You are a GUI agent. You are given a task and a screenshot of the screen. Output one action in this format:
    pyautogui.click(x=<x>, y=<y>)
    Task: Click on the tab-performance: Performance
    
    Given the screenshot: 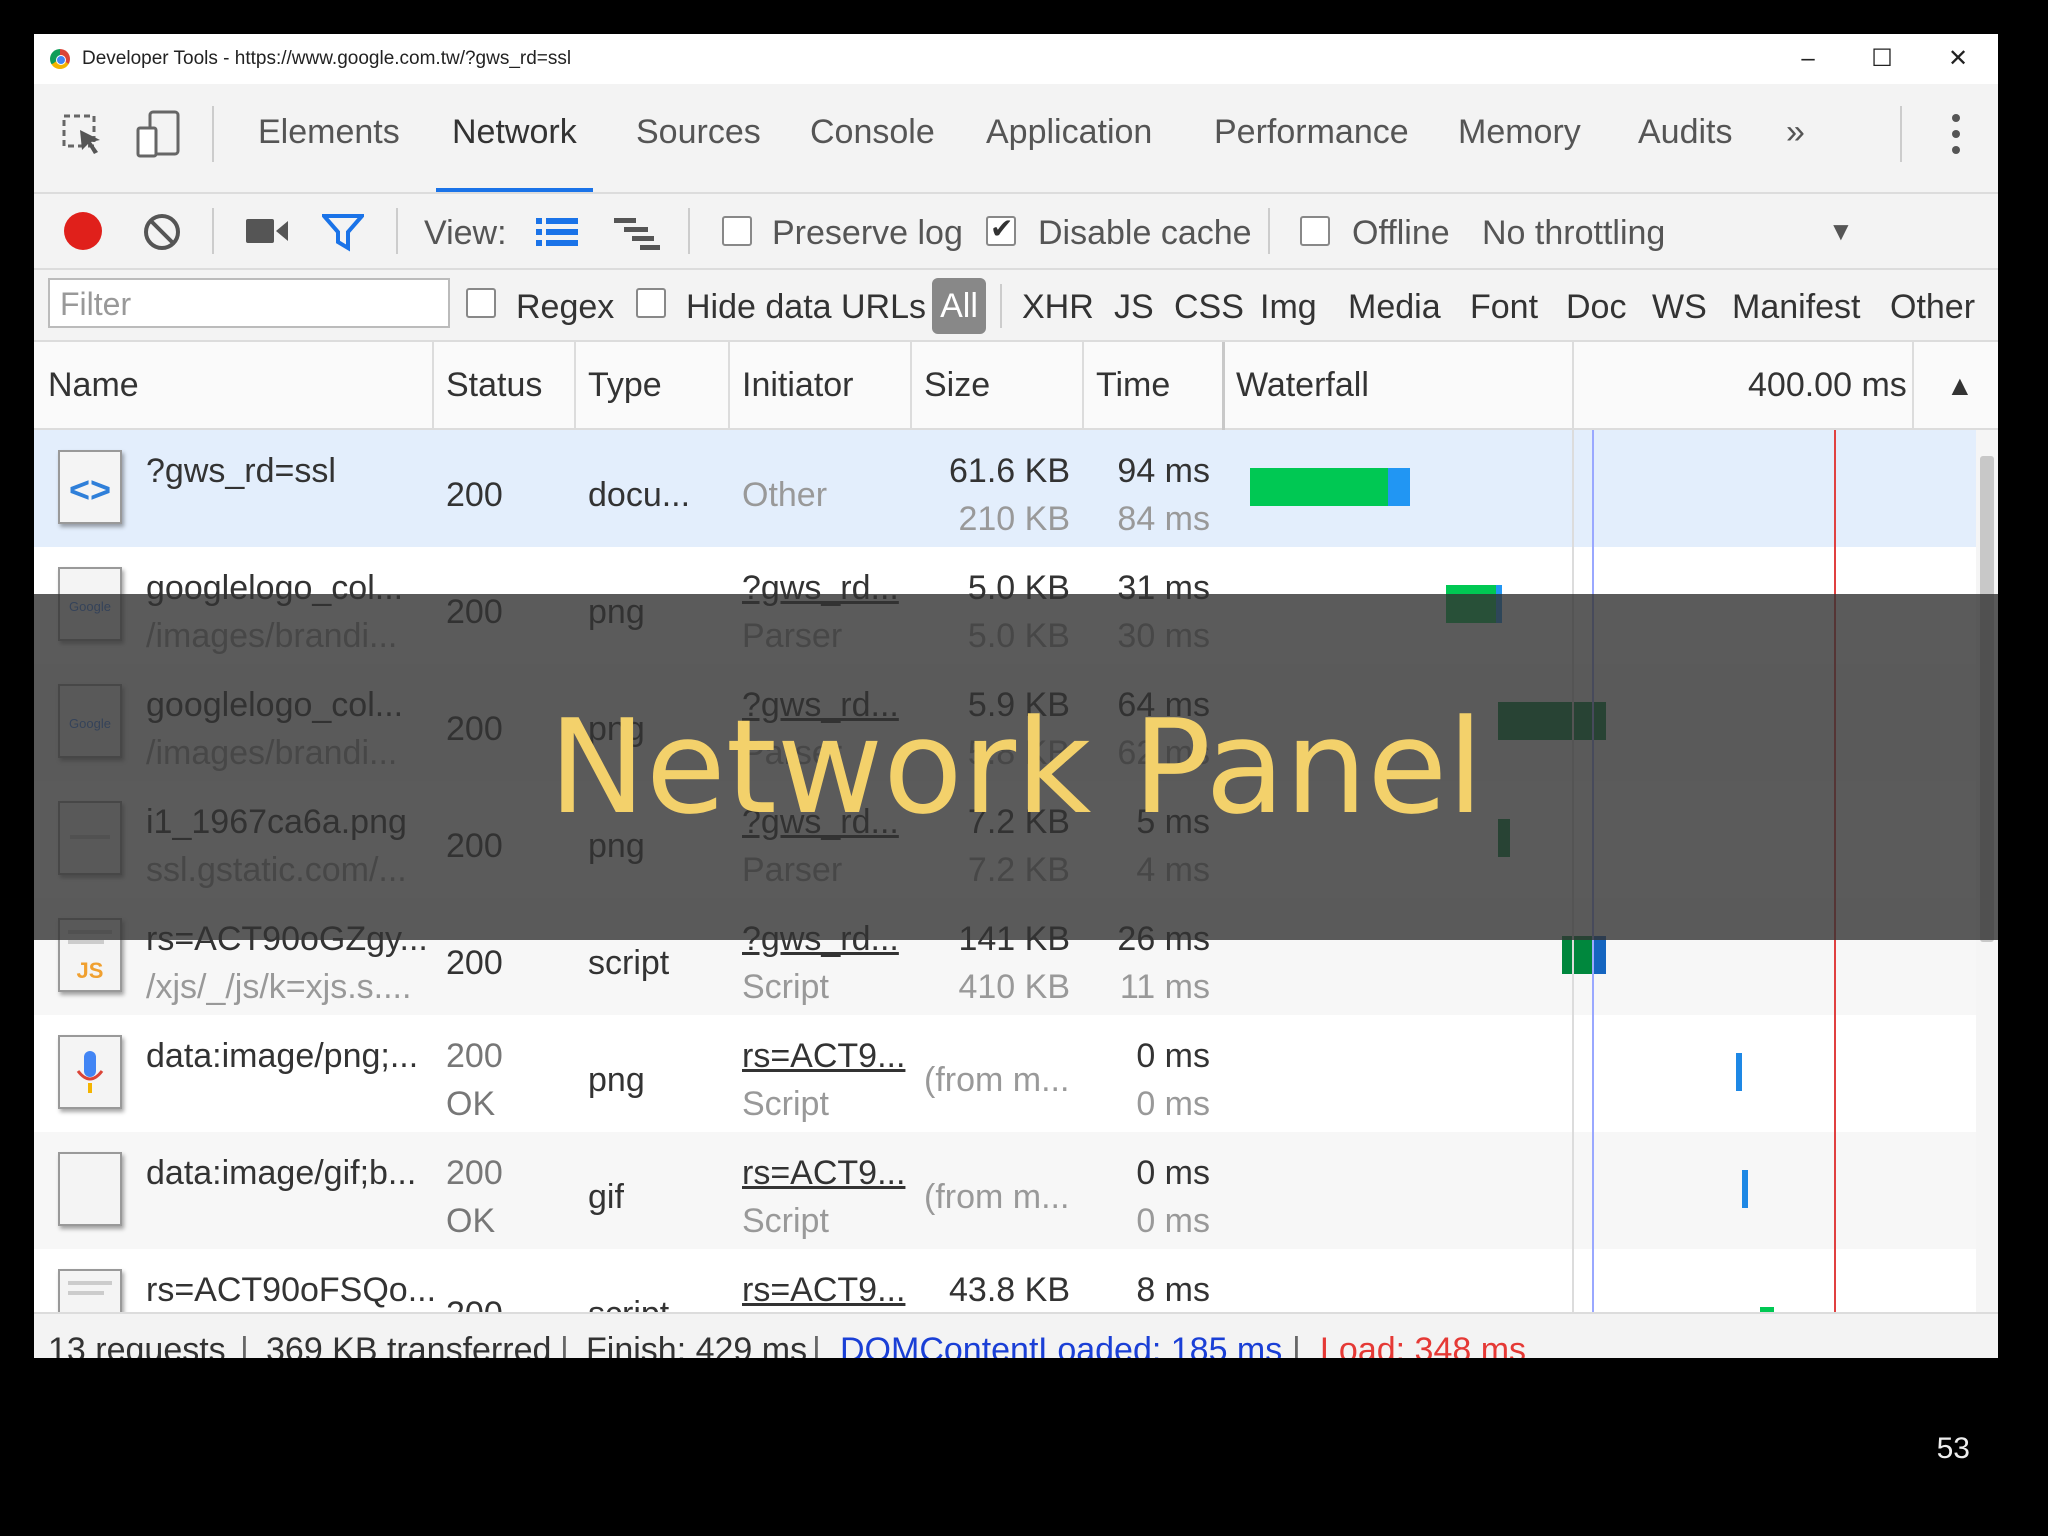 What is the action you would take?
    pyautogui.click(x=1311, y=138)
    